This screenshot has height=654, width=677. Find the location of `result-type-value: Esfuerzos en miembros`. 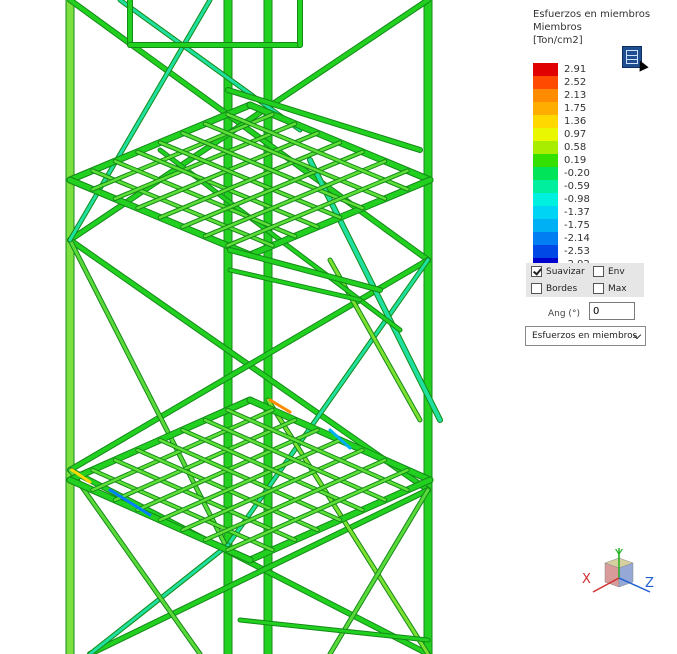

result-type-value: Esfuerzos en miembros is located at coordinates (585, 336).